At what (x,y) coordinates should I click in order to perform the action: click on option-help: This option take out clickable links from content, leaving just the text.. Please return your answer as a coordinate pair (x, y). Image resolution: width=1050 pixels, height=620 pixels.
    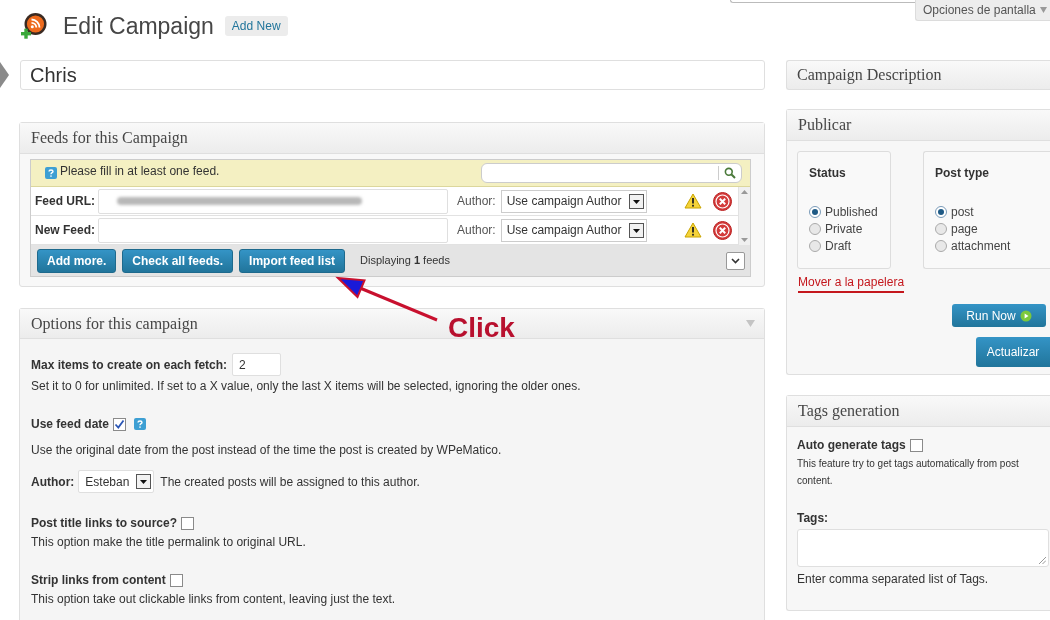
    Looking at the image, I should click on (214, 599).